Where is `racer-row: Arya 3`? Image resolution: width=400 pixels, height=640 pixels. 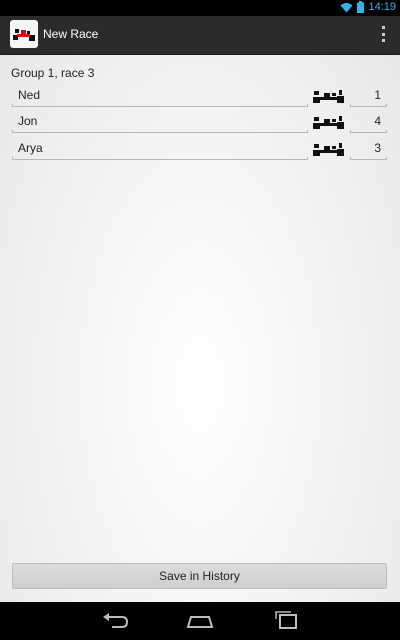 racer-row: Arya 3 is located at coordinates (200, 149).